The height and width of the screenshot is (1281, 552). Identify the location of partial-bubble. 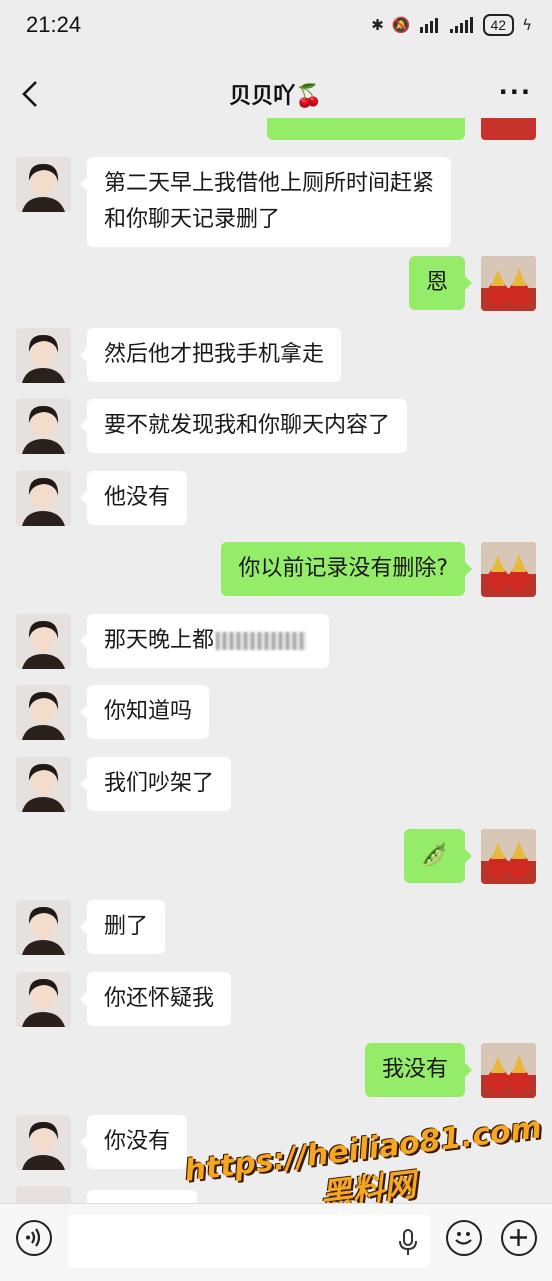
(366, 129).